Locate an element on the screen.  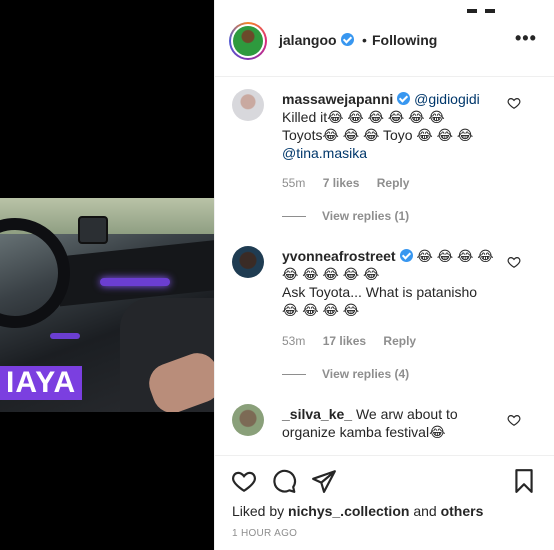
steering-wheel is located at coordinates (35, 273).